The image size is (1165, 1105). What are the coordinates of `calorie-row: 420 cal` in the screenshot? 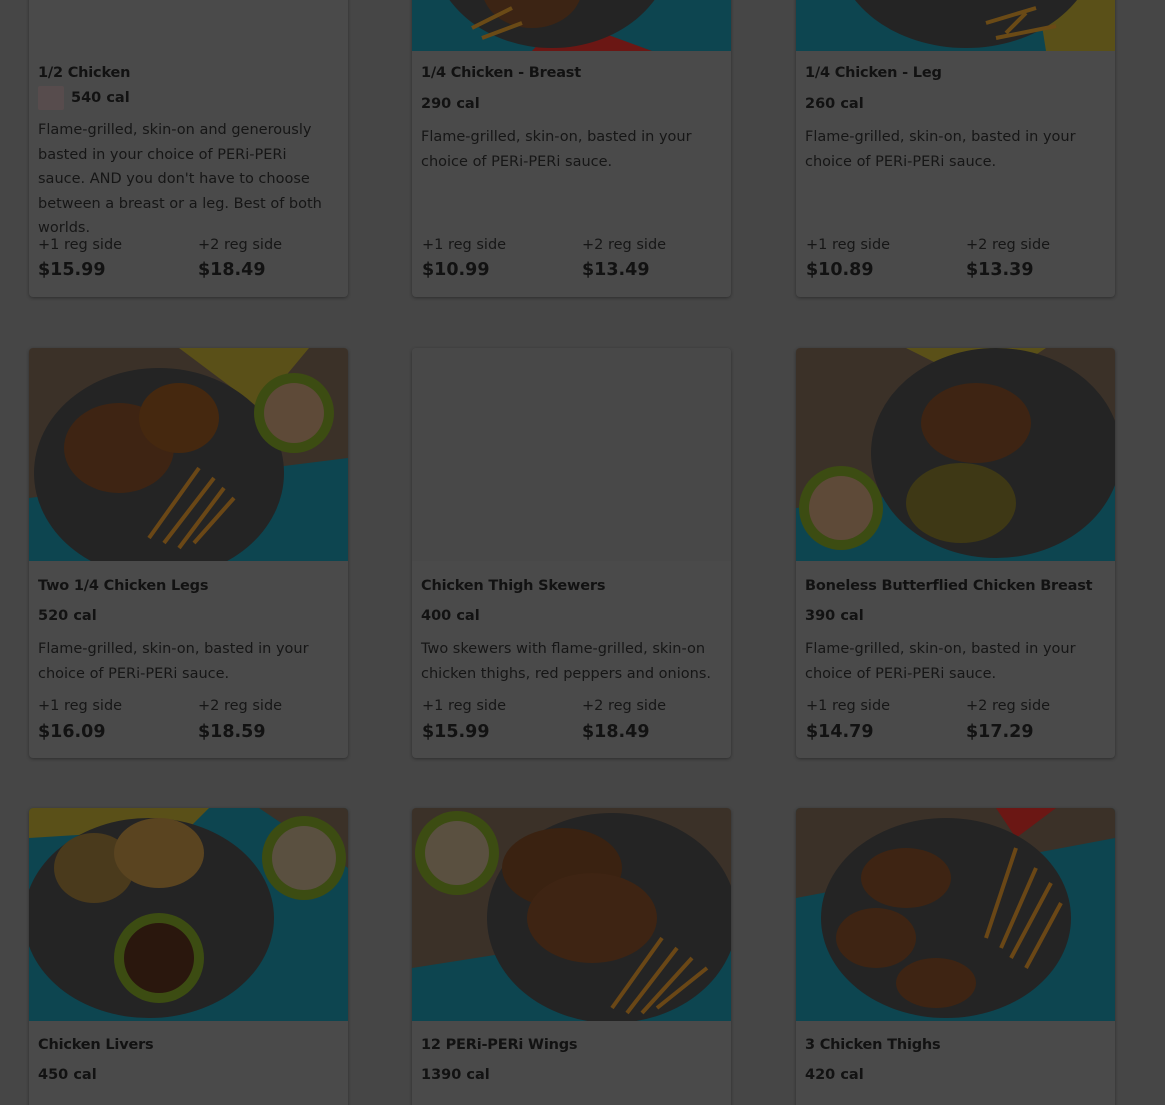 It's located at (834, 1075).